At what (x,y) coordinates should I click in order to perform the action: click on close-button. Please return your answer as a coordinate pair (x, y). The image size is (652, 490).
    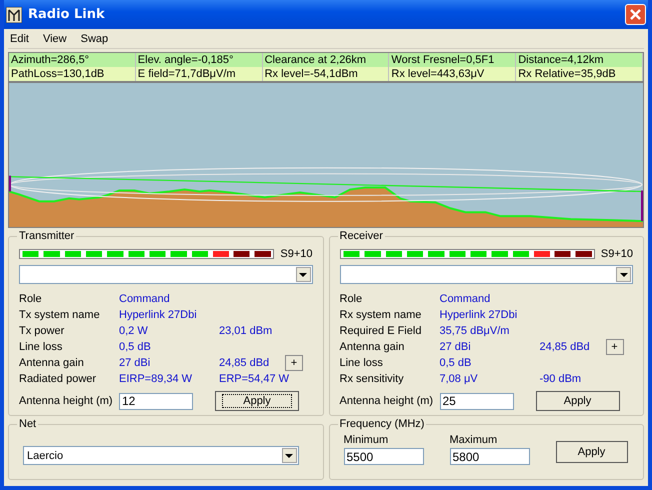
    Looking at the image, I should click on (635, 14).